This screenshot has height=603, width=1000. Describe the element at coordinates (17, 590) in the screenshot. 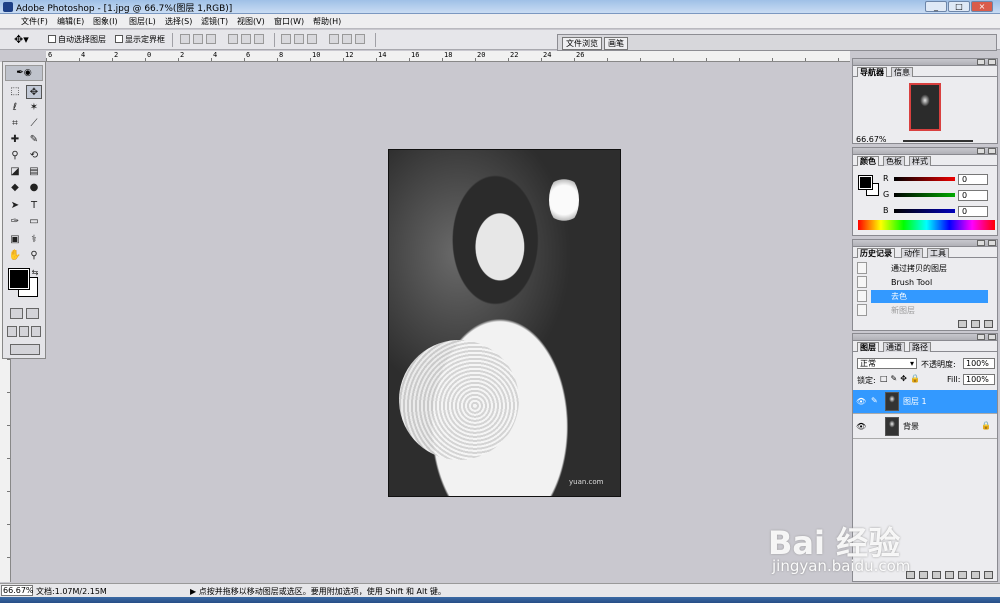

I see `status-zoom-input: 66.67%` at that location.